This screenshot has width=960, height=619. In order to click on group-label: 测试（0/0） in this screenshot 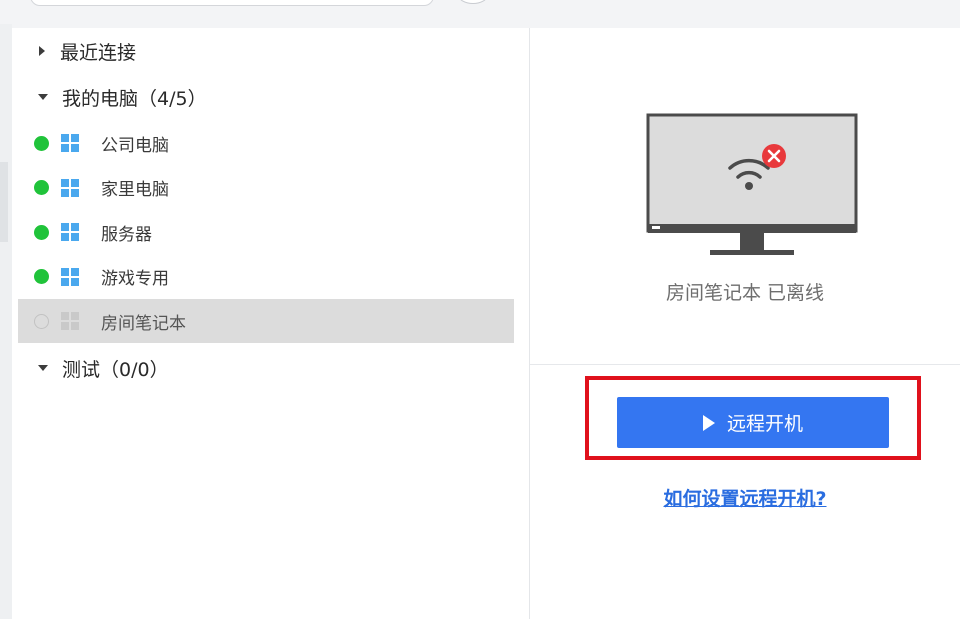, I will do `click(115, 369)`.